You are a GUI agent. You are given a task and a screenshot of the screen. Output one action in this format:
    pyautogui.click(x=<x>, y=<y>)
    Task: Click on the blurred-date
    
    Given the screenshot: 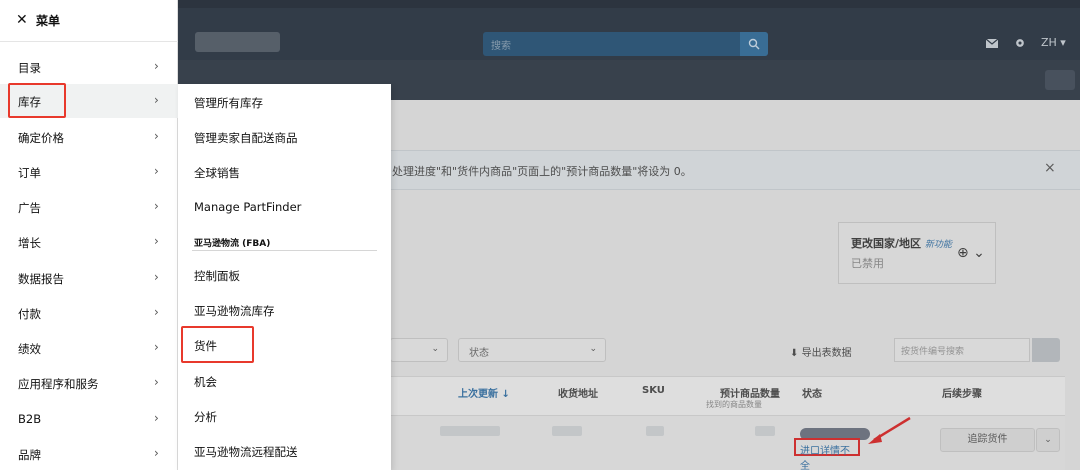 What is the action you would take?
    pyautogui.click(x=470, y=431)
    